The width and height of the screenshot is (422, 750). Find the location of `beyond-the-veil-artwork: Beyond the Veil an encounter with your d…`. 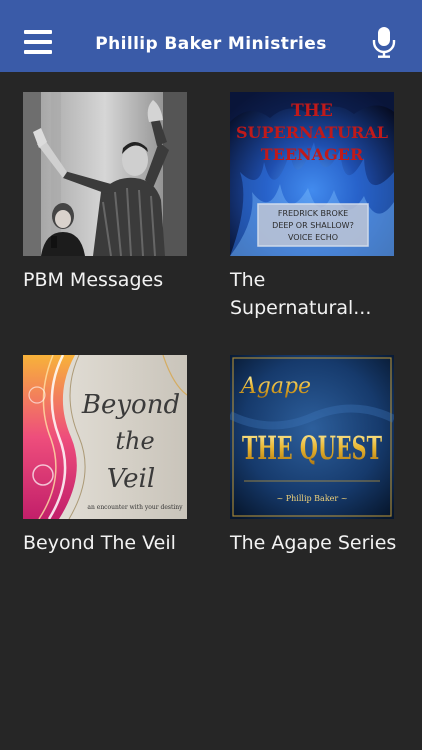

beyond-the-veil-artwork: Beyond the Veil an encounter with your d… is located at coordinates (105, 437).